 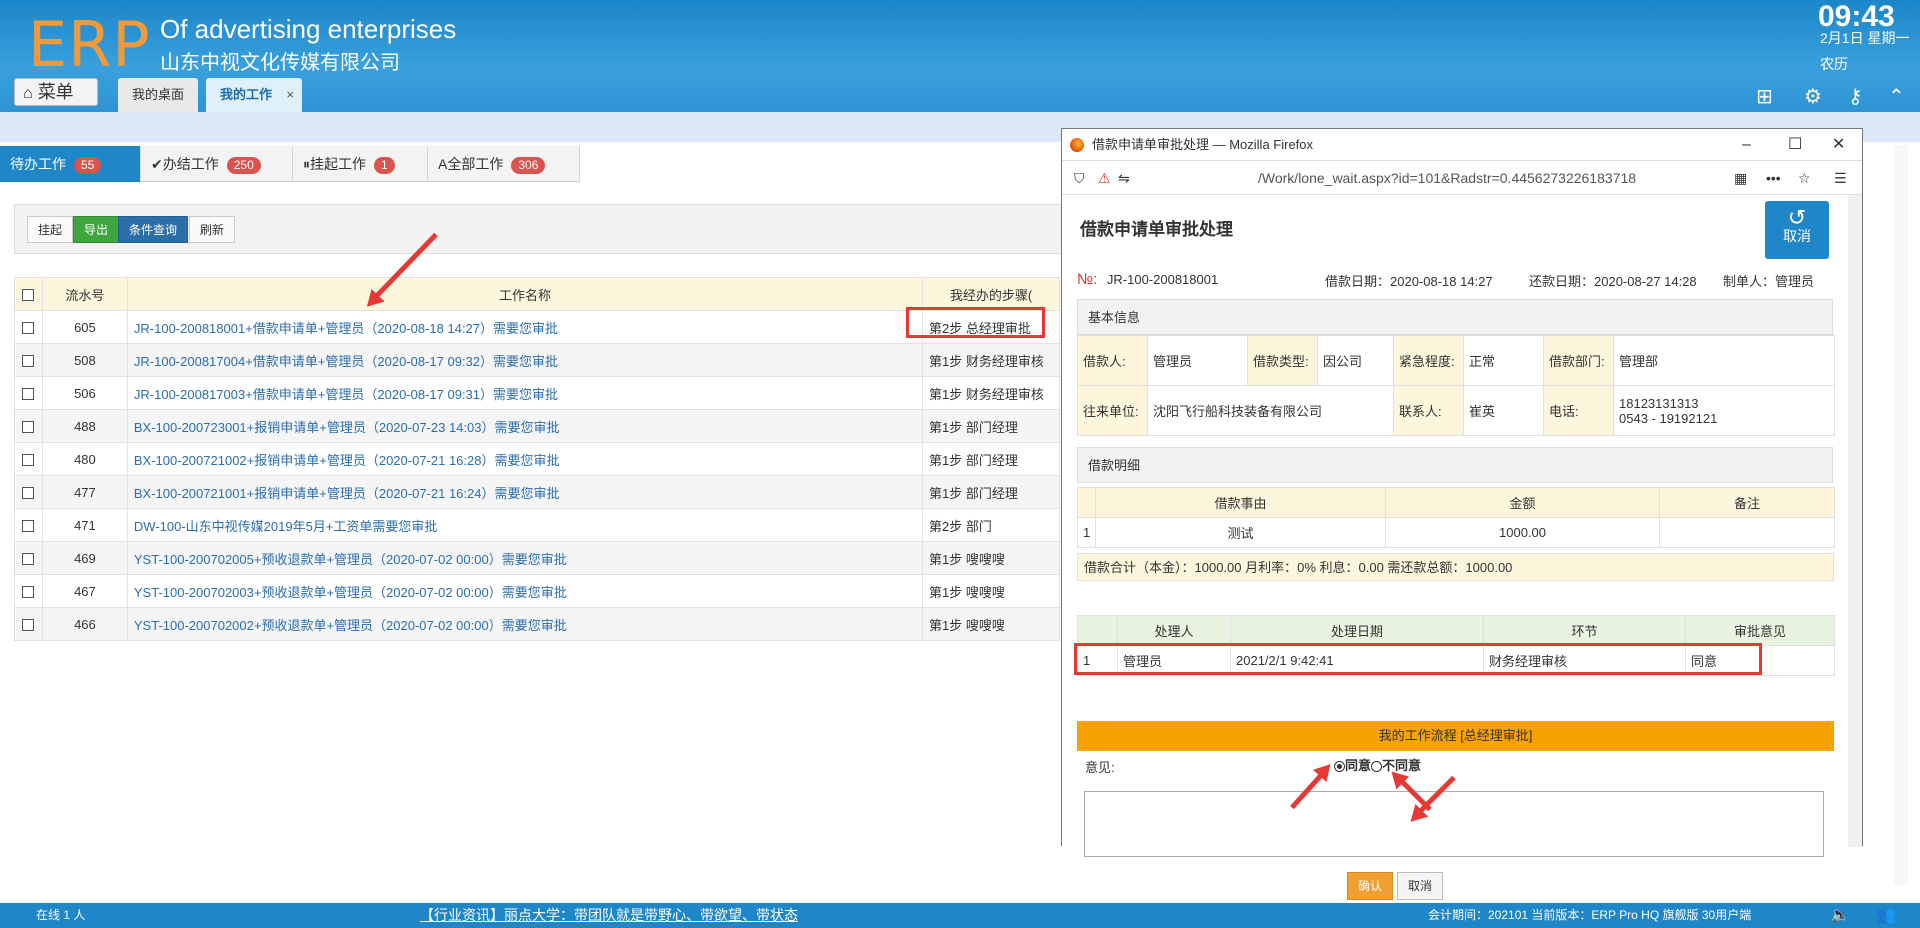 What do you see at coordinates (56, 92) in the screenshot?
I see `menu-button: ⌂ 菜单` at bounding box center [56, 92].